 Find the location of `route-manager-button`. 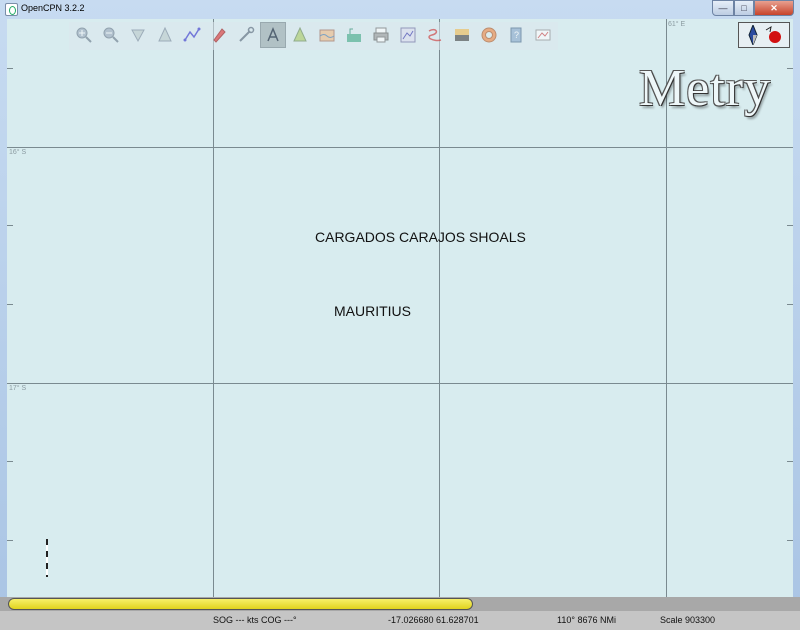

route-manager-button is located at coordinates (408, 35).